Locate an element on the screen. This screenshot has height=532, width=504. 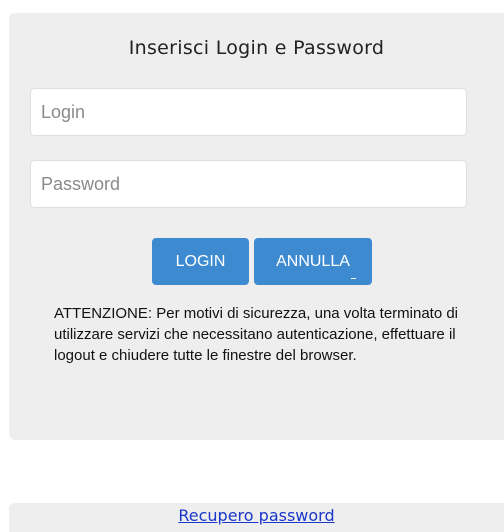
login-input is located at coordinates (248, 112).